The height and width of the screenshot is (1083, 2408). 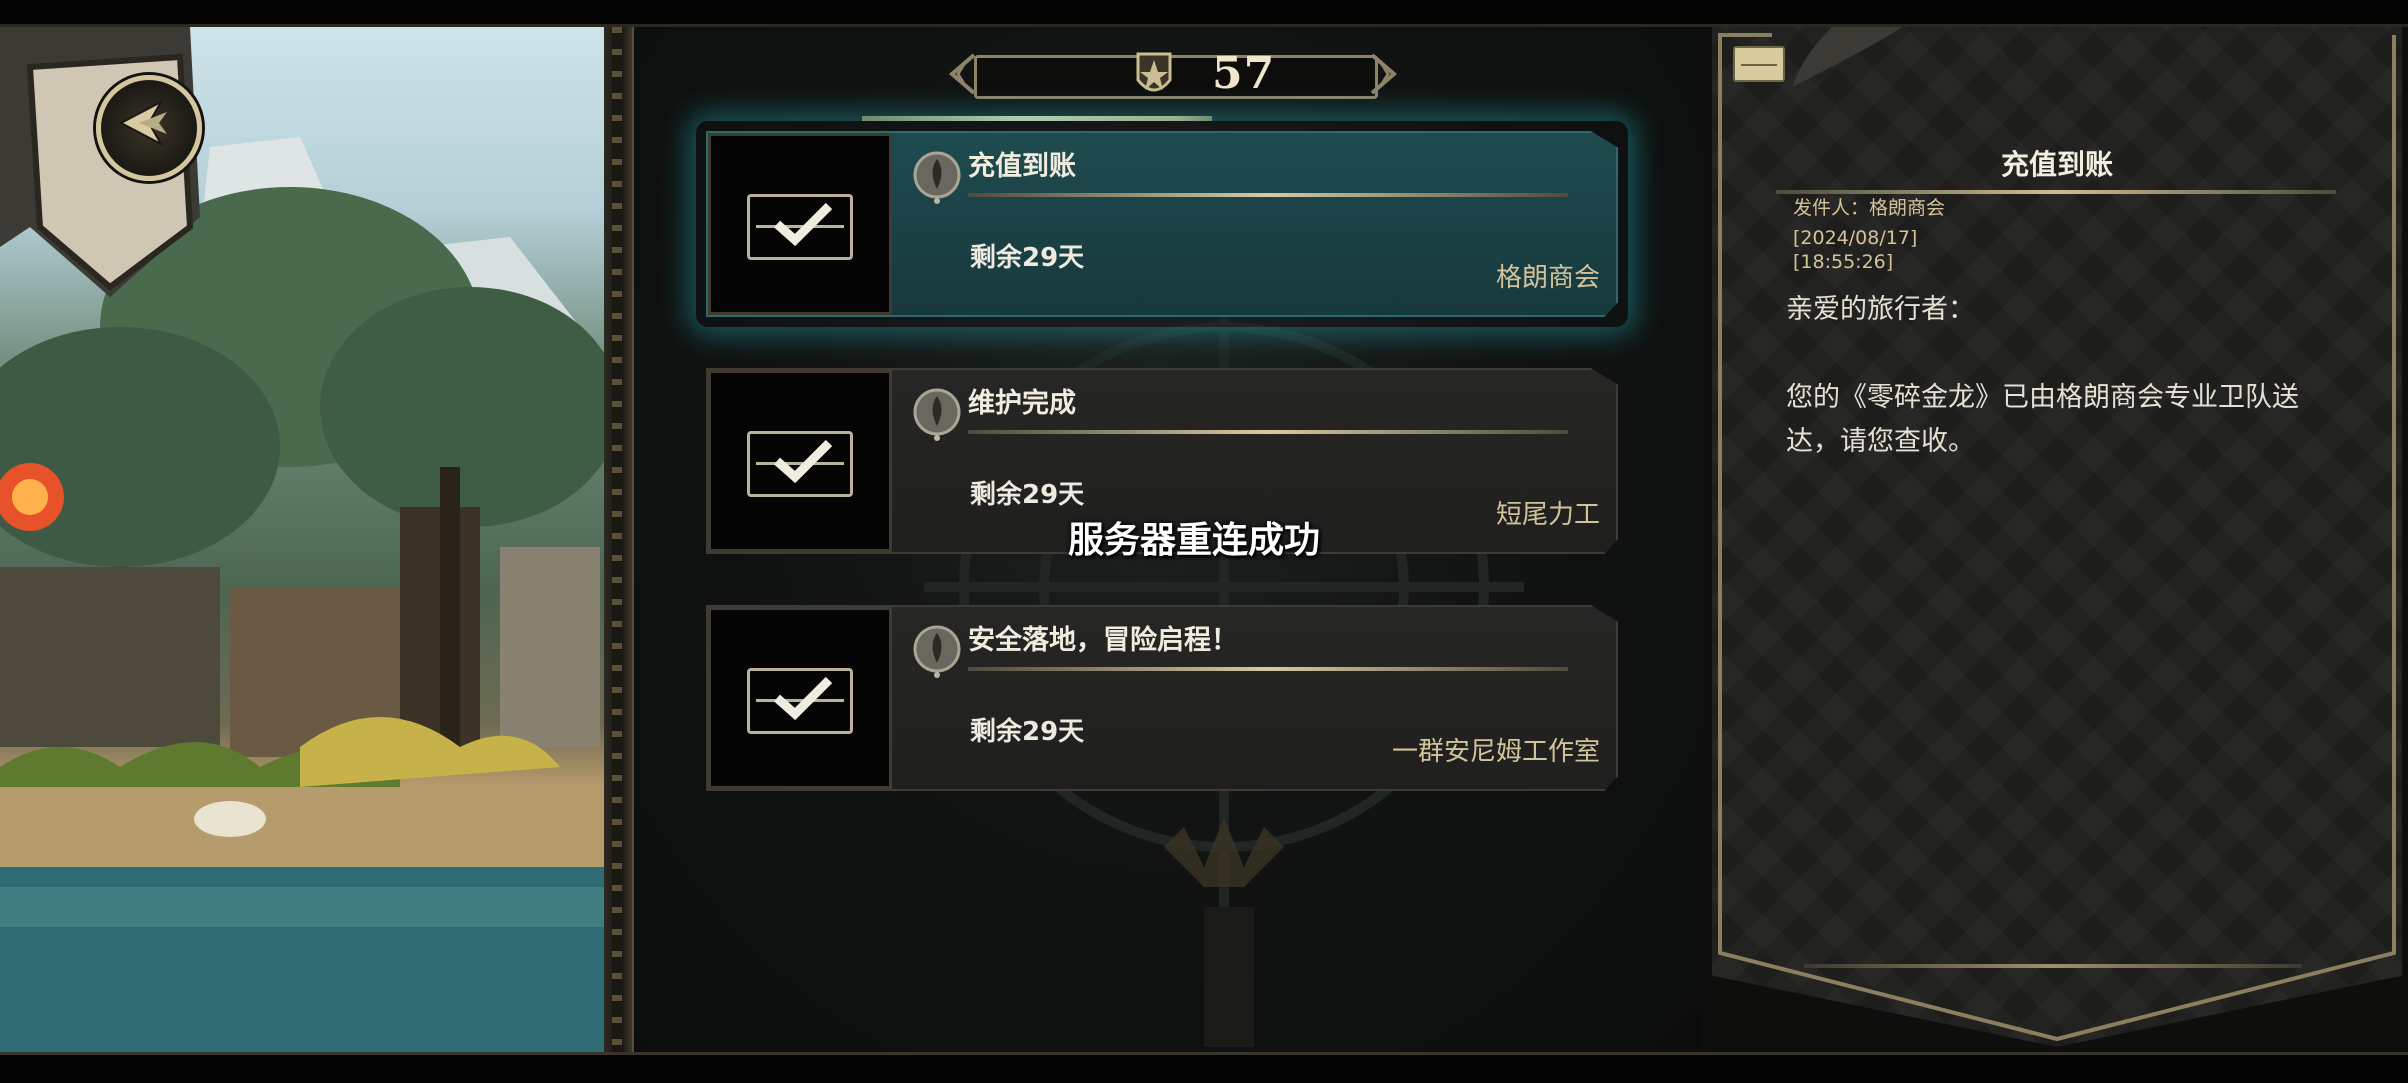 What do you see at coordinates (1880, 309) in the screenshot?
I see `detail-greeting: 亲爱的旅行者：` at bounding box center [1880, 309].